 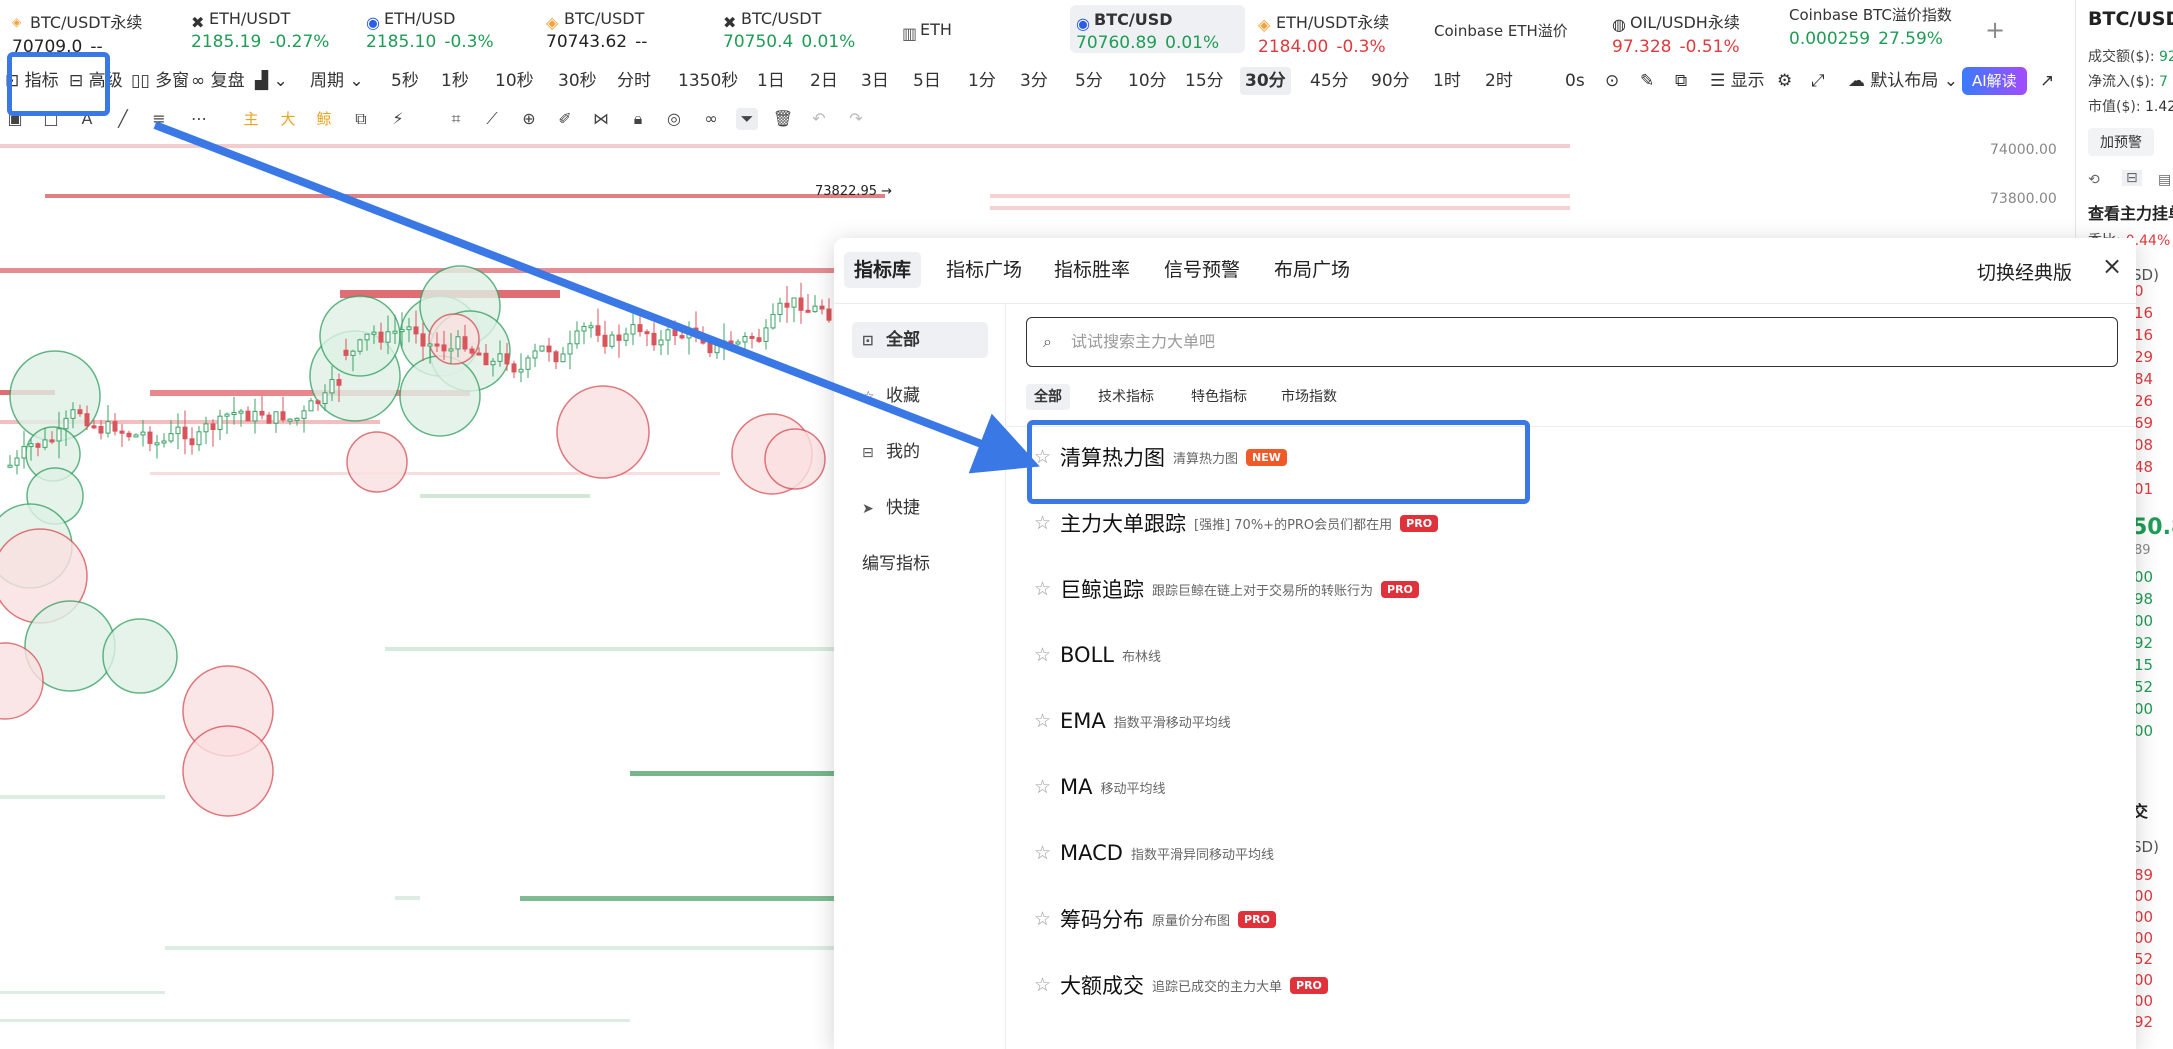 I want to click on square-icon: □, so click(x=51, y=119).